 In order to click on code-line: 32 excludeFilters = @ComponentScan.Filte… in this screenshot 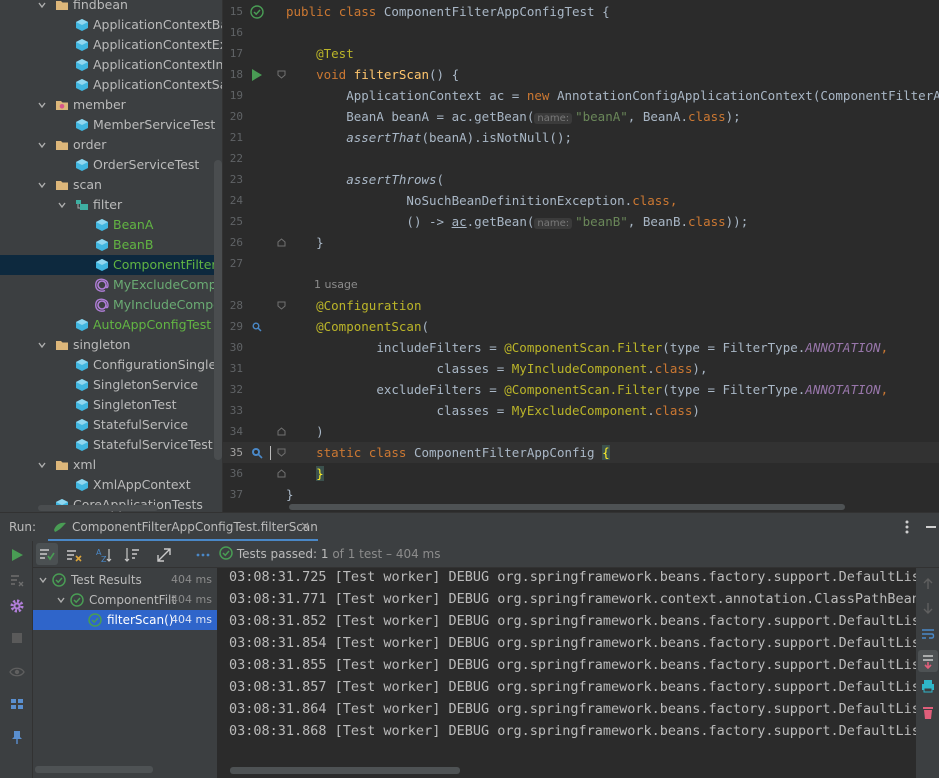, I will do `click(581, 389)`.